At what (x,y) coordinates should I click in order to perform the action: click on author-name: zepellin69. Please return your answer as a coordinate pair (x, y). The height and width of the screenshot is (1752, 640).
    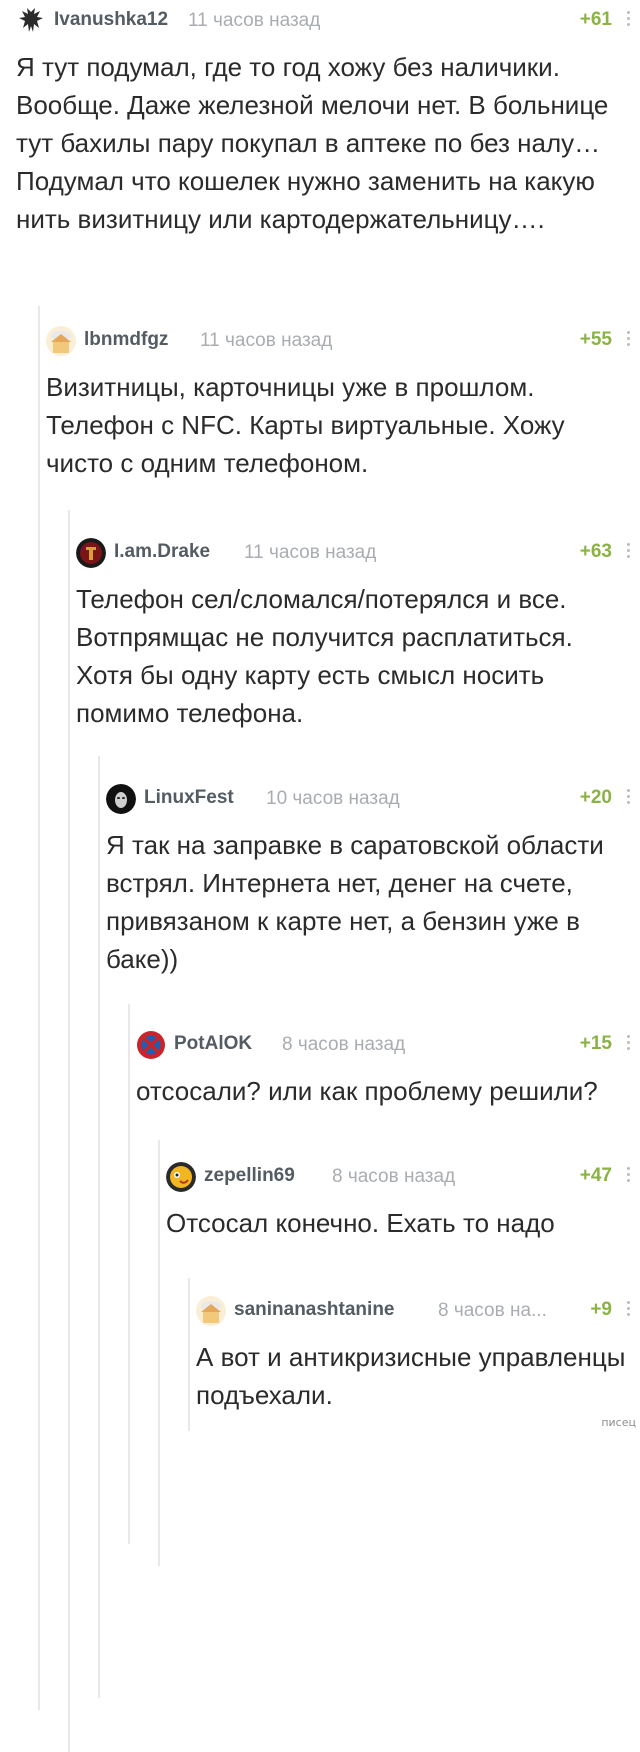
    Looking at the image, I should click on (249, 1176).